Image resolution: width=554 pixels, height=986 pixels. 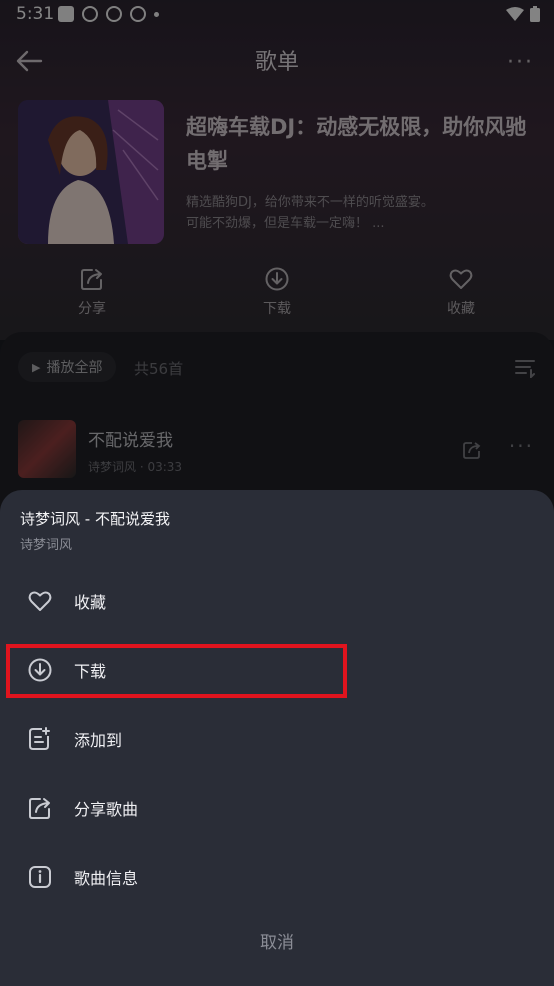 I want to click on cancel-button: 取消, so click(x=277, y=940).